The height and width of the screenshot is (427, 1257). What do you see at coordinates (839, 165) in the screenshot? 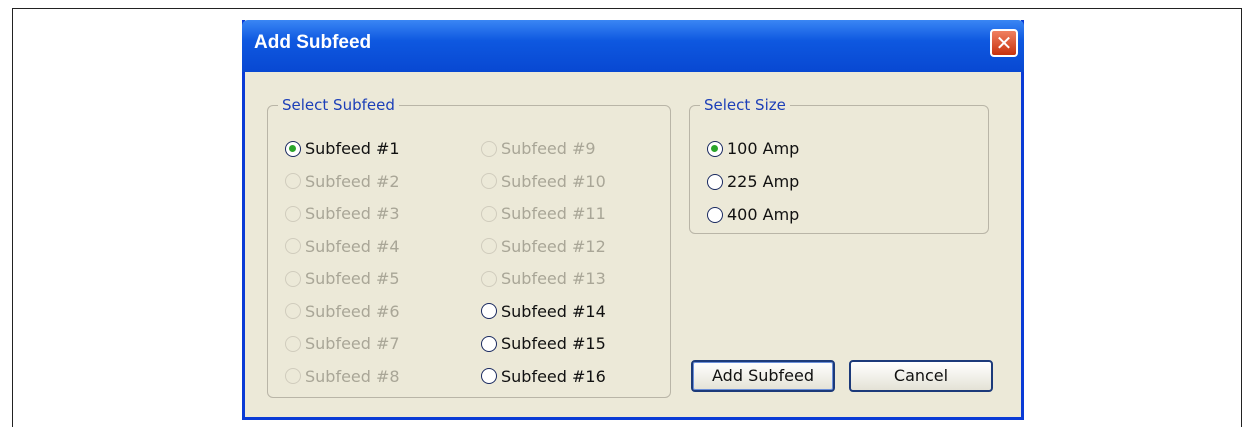
I see `select-size-group: Select Size 100 Amp 225 Amp 400 Amp` at bounding box center [839, 165].